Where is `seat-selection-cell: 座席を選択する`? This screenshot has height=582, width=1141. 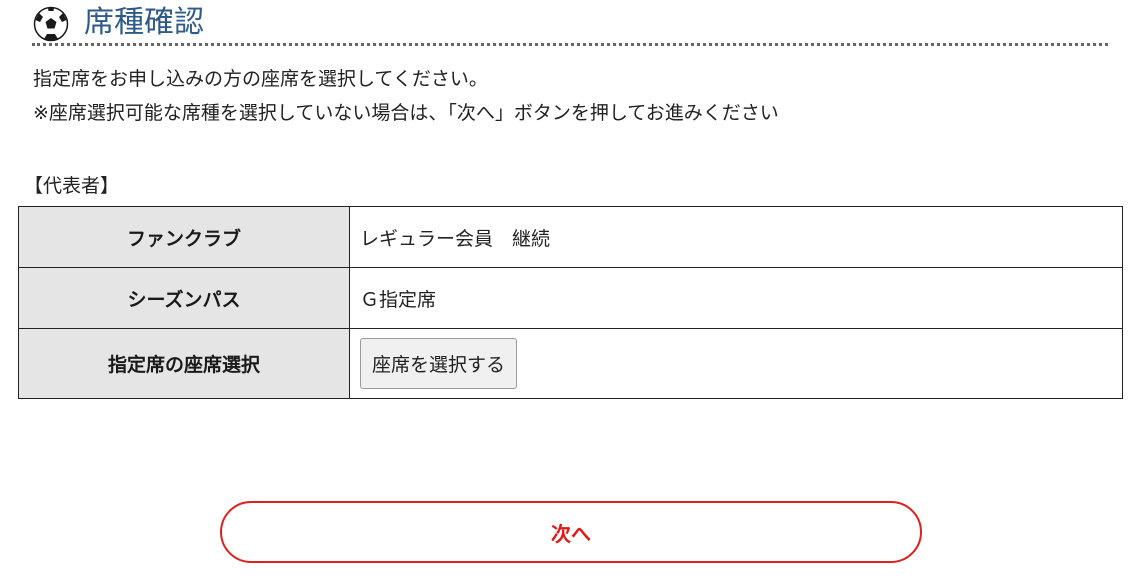 seat-selection-cell: 座席を選択する is located at coordinates (736, 363).